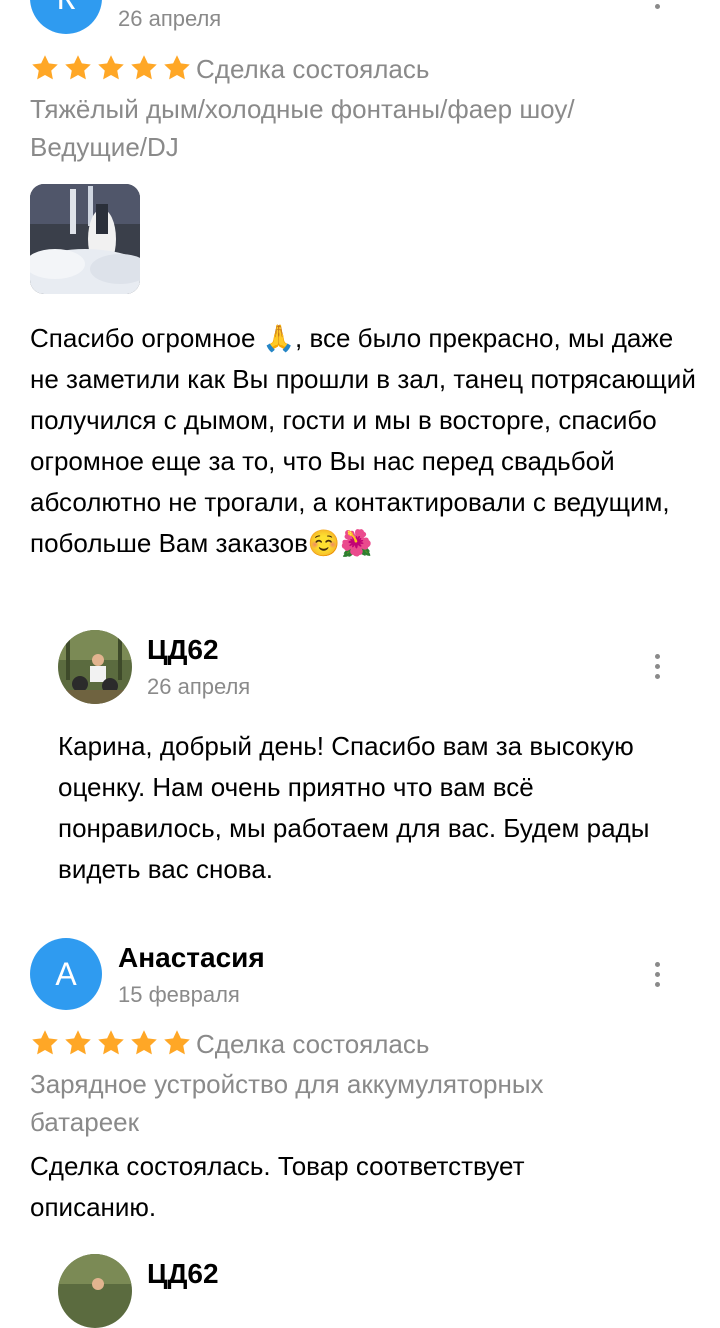 Image resolution: width=720 pixels, height=1328 pixels. Describe the element at coordinates (170, 18) in the screenshot. I see `review-date: 26 апреля` at that location.